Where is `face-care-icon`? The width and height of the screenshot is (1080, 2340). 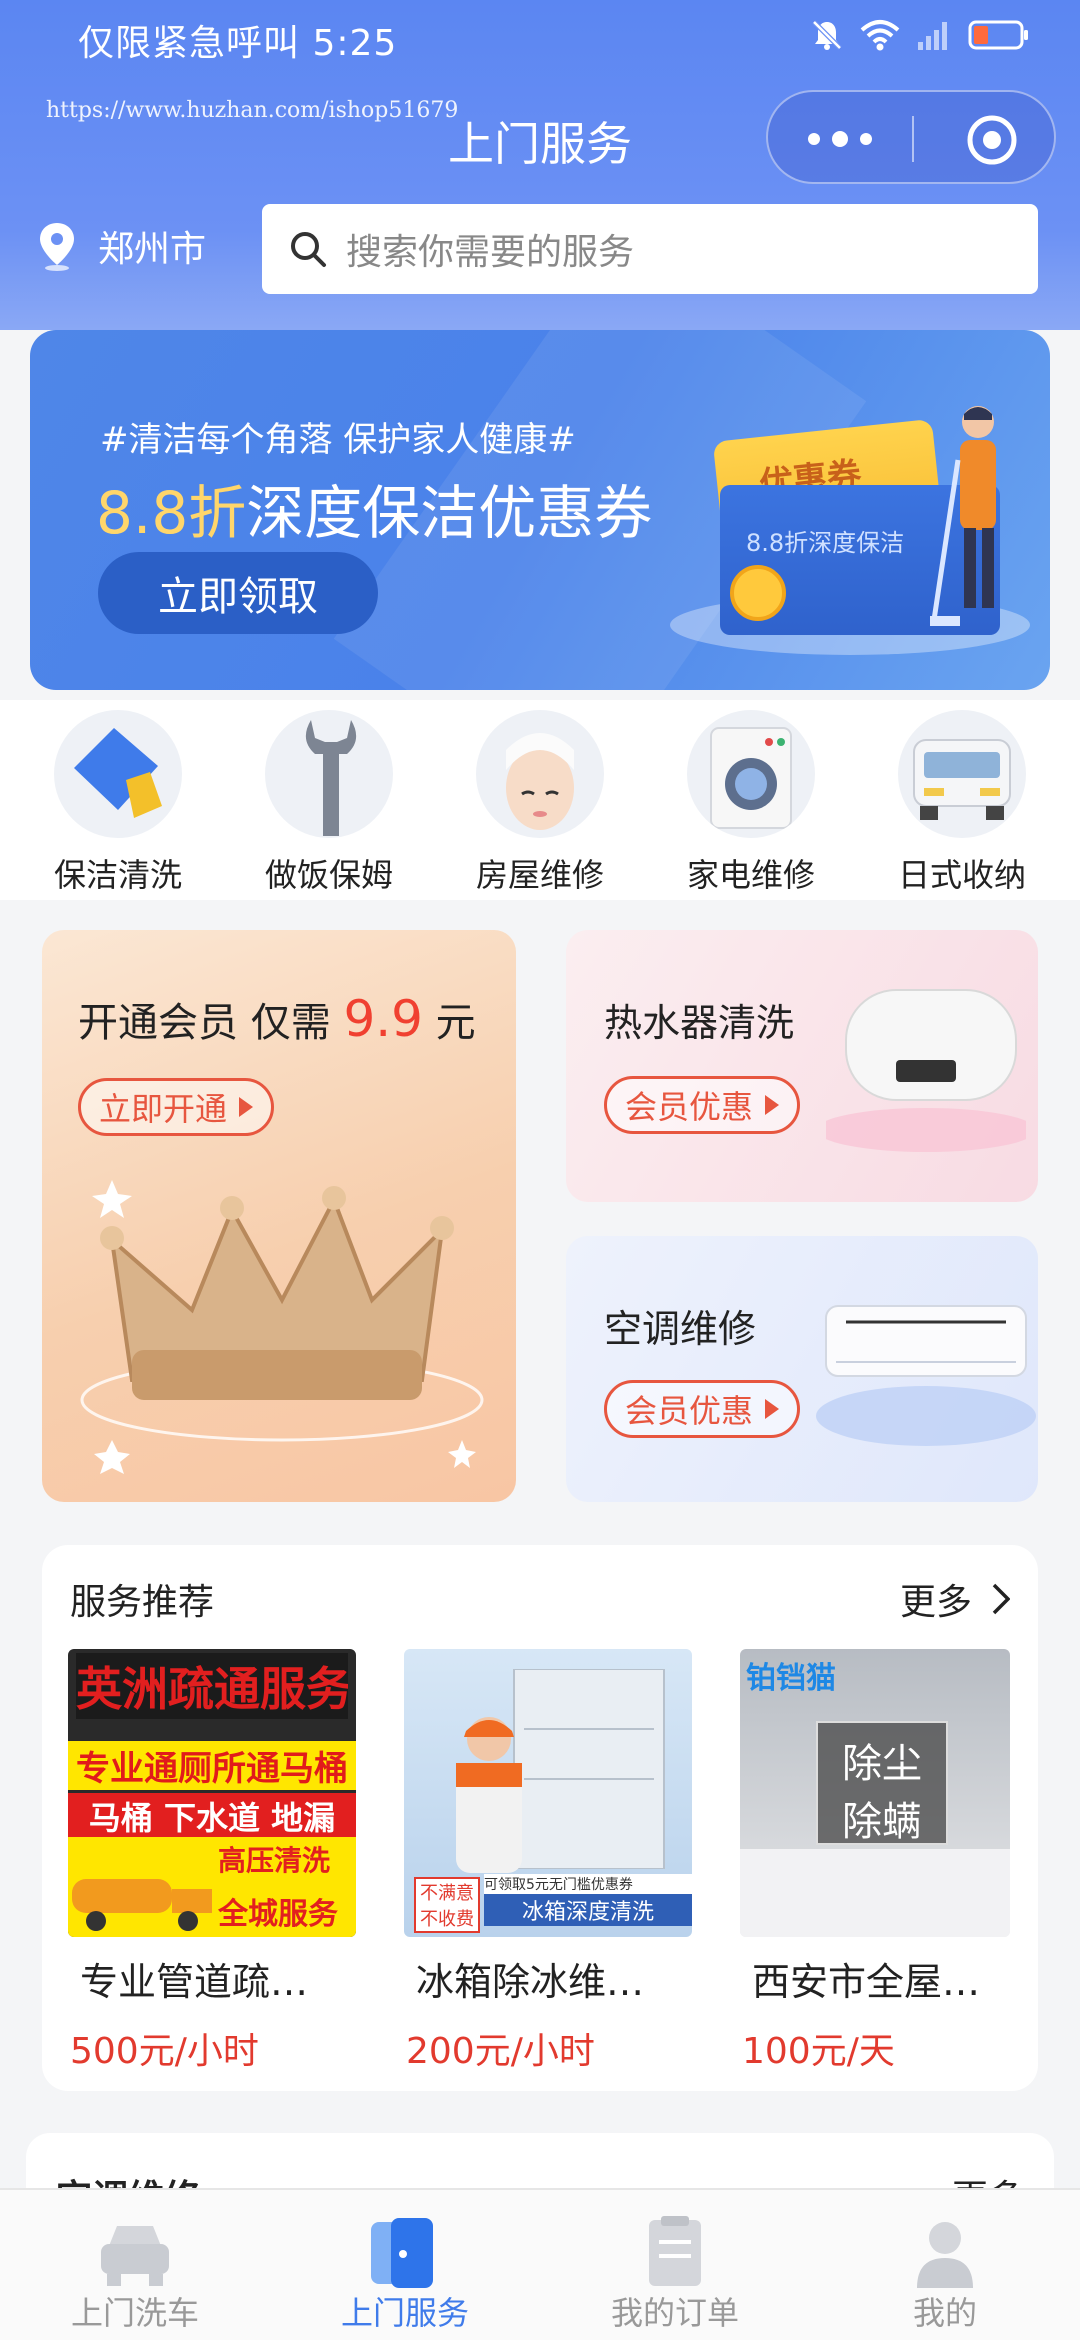
face-care-icon is located at coordinates (540, 774).